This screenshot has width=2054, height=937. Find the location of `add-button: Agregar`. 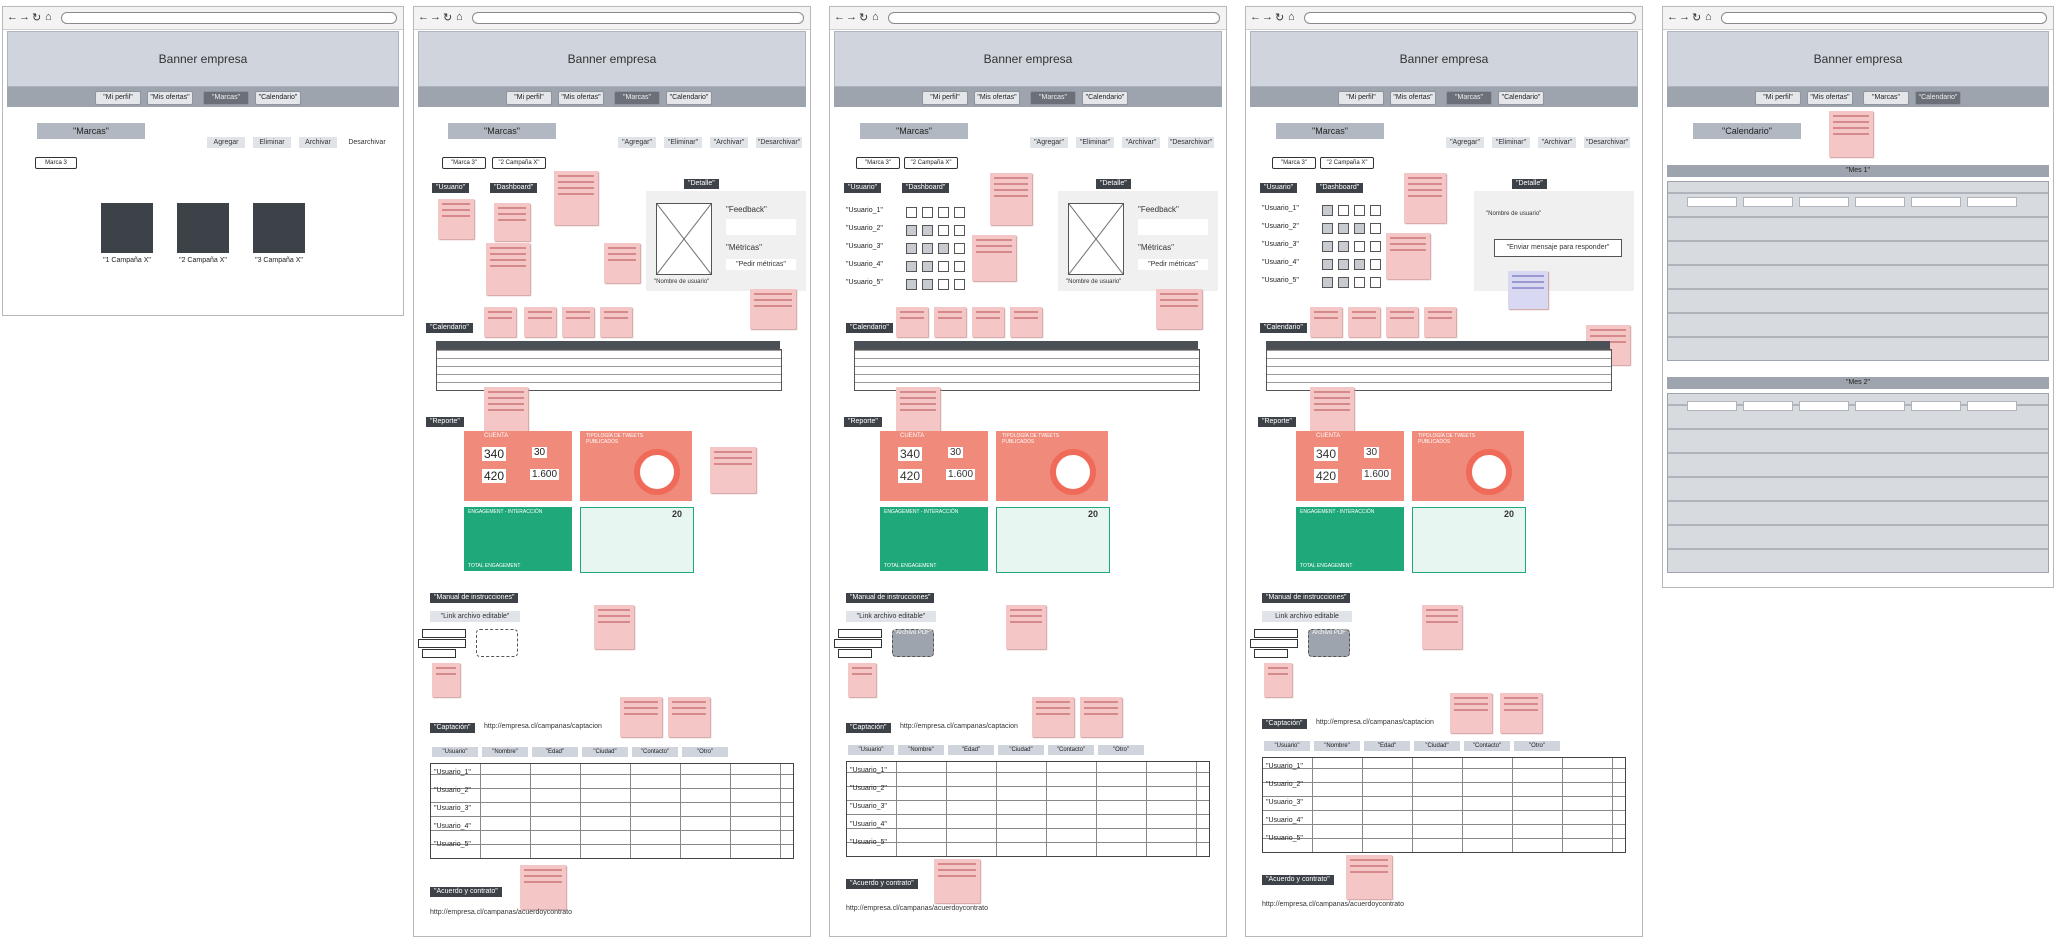

add-button: Agregar is located at coordinates (226, 142).